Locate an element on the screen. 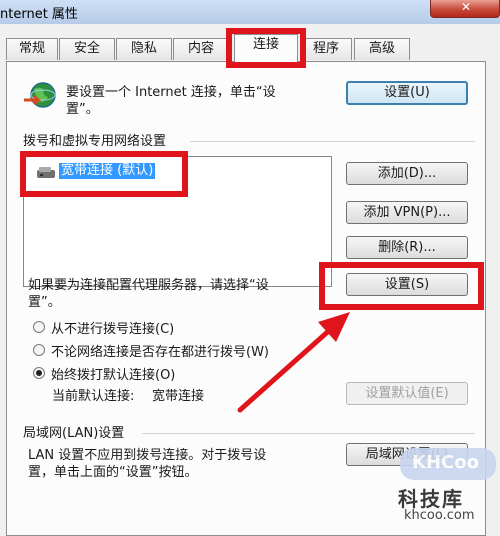 This screenshot has height=536, width=500. watermark-logo: KHCoo is located at coordinates (448, 464).